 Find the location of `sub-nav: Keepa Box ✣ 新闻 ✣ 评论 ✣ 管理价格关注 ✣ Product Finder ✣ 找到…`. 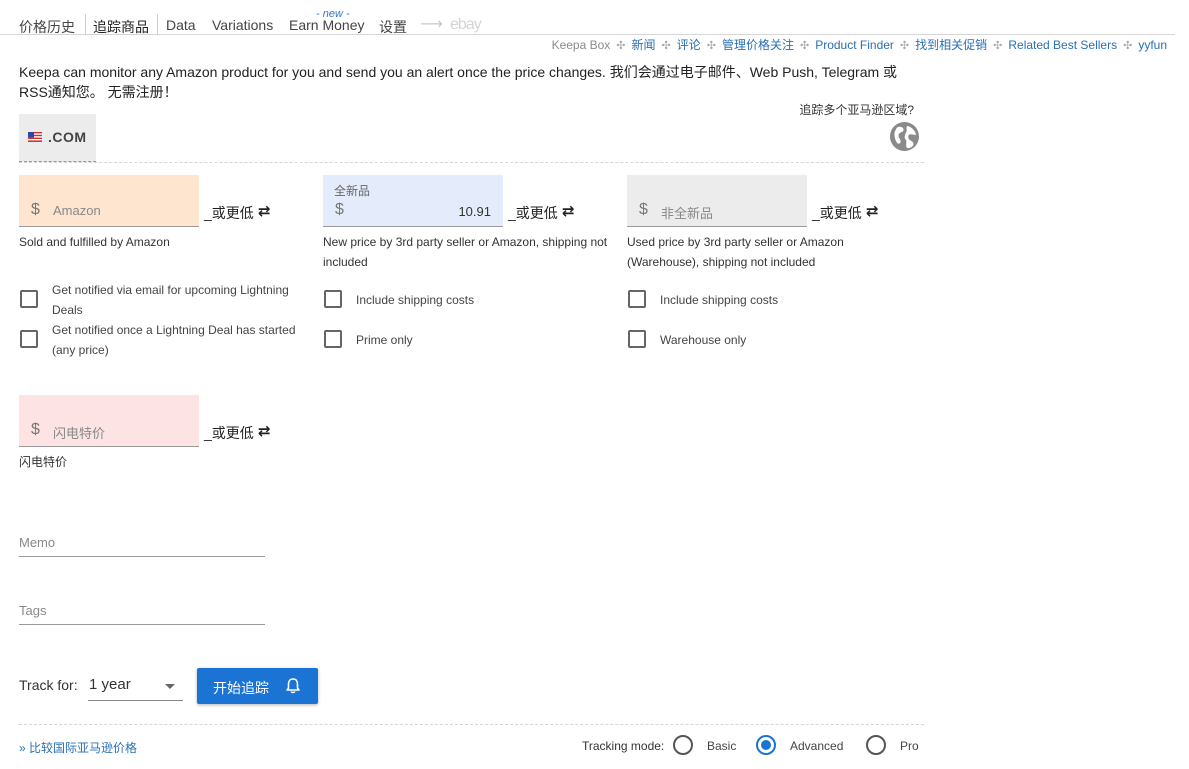

sub-nav: Keepa Box ✣ 新闻 ✣ 评论 ✣ 管理价格关注 ✣ Product Finder ✣ 找到… is located at coordinates (859, 44).